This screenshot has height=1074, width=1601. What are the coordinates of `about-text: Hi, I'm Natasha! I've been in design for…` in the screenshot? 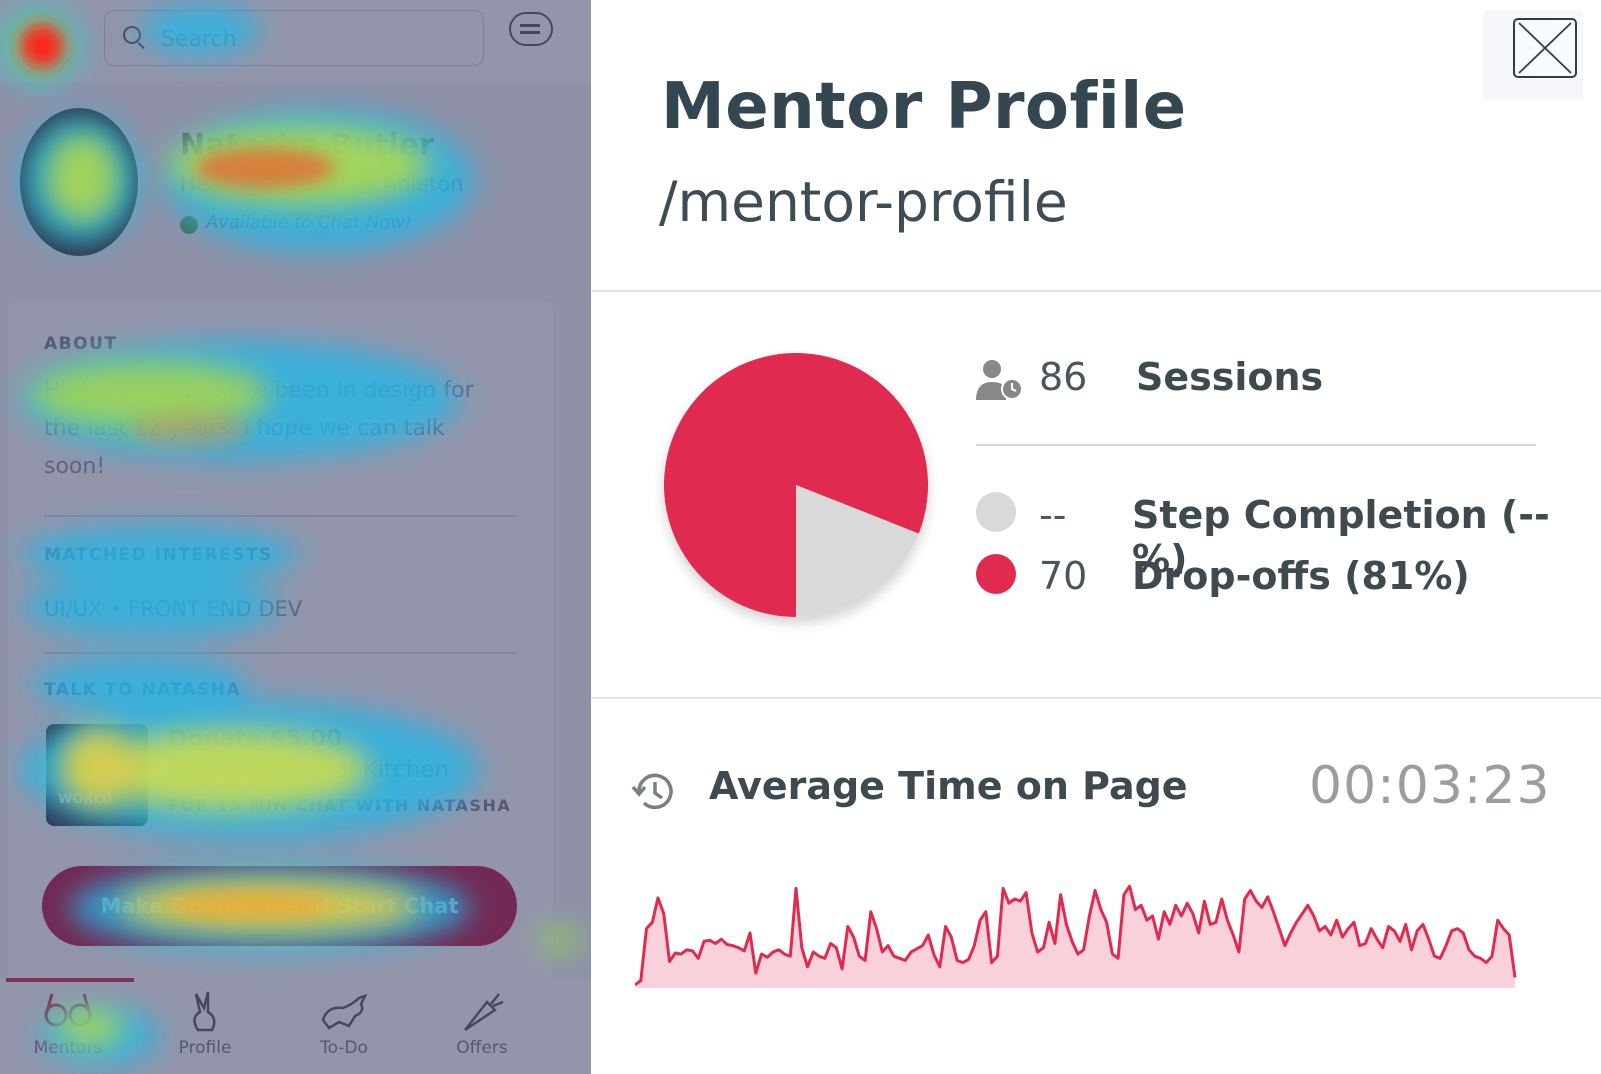 It's located at (259, 428).